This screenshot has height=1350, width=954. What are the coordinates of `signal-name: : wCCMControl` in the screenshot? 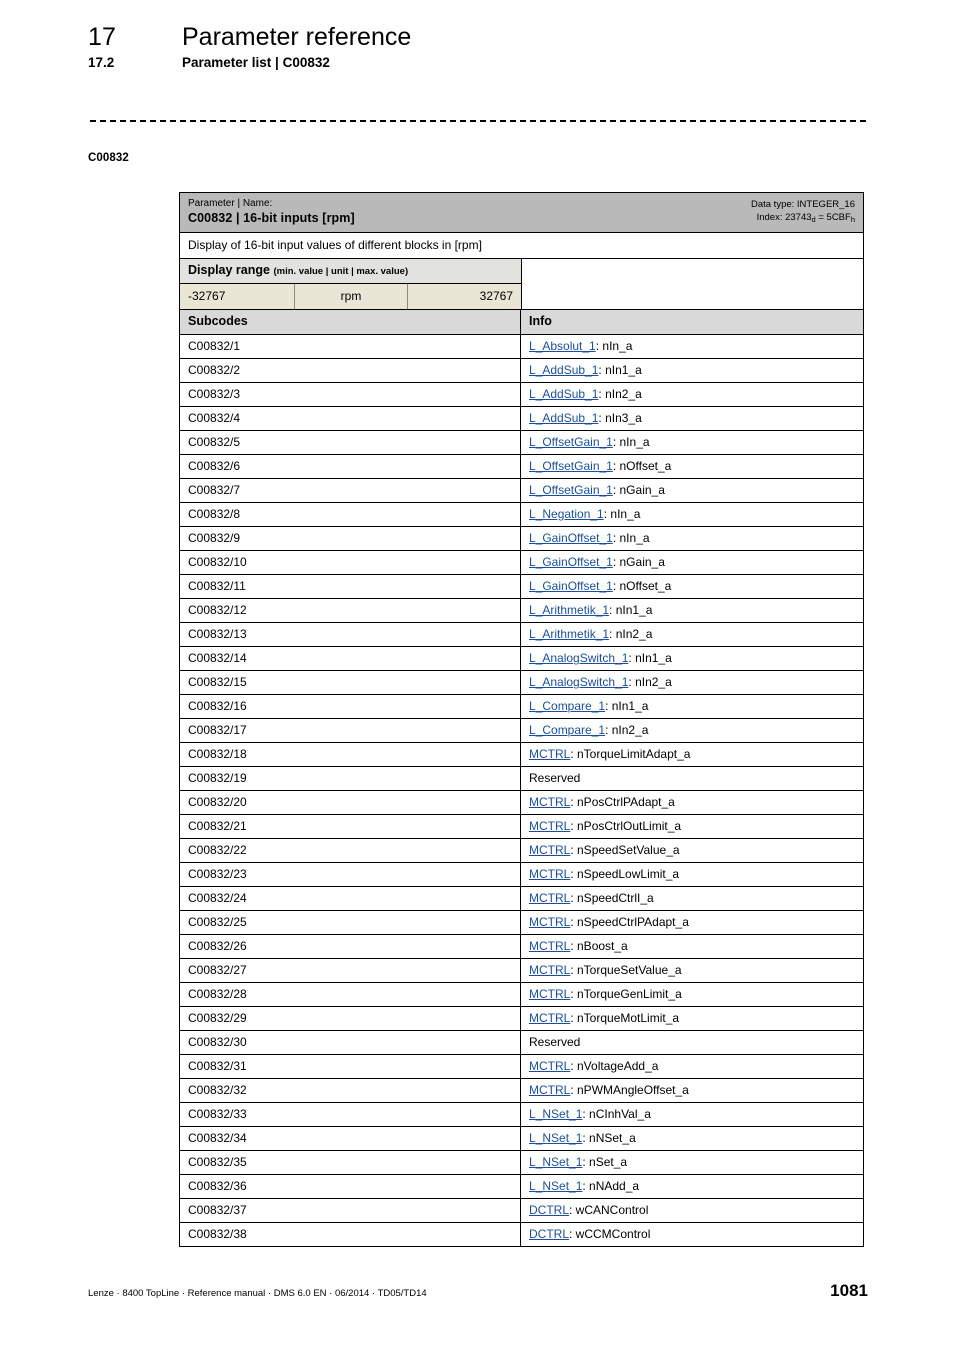 It's located at (610, 1234).